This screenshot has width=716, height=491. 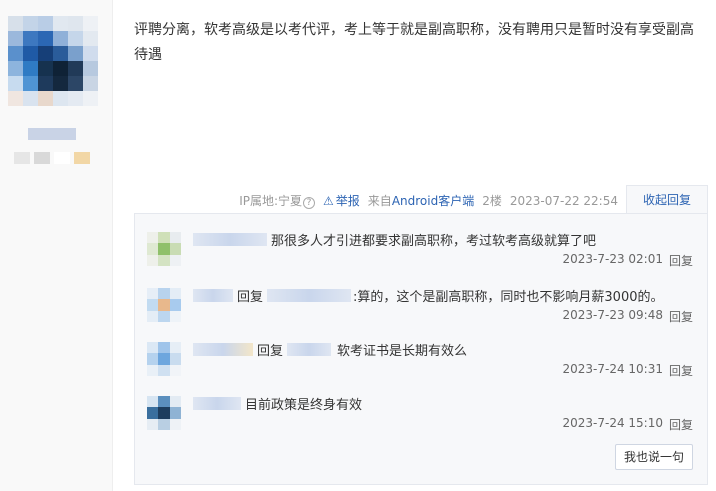 I want to click on reply-text: :算的，这个是副高职称，同时也不影响月薪3000的。, so click(x=508, y=297).